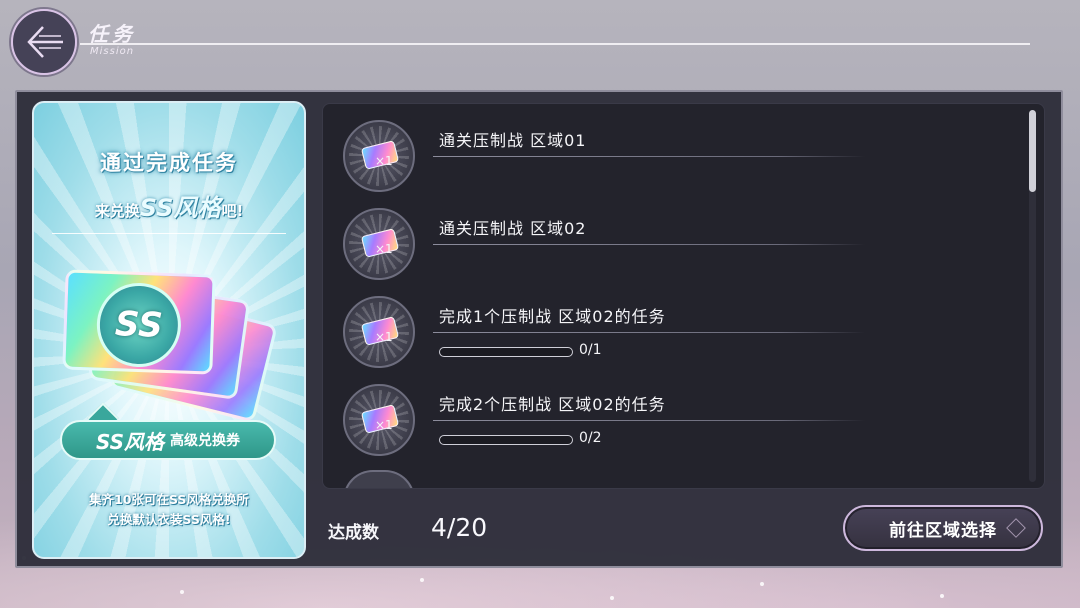 The width and height of the screenshot is (1080, 608). Describe the element at coordinates (205, 441) in the screenshot. I see `item-name-sub: 高级兑换券` at that location.